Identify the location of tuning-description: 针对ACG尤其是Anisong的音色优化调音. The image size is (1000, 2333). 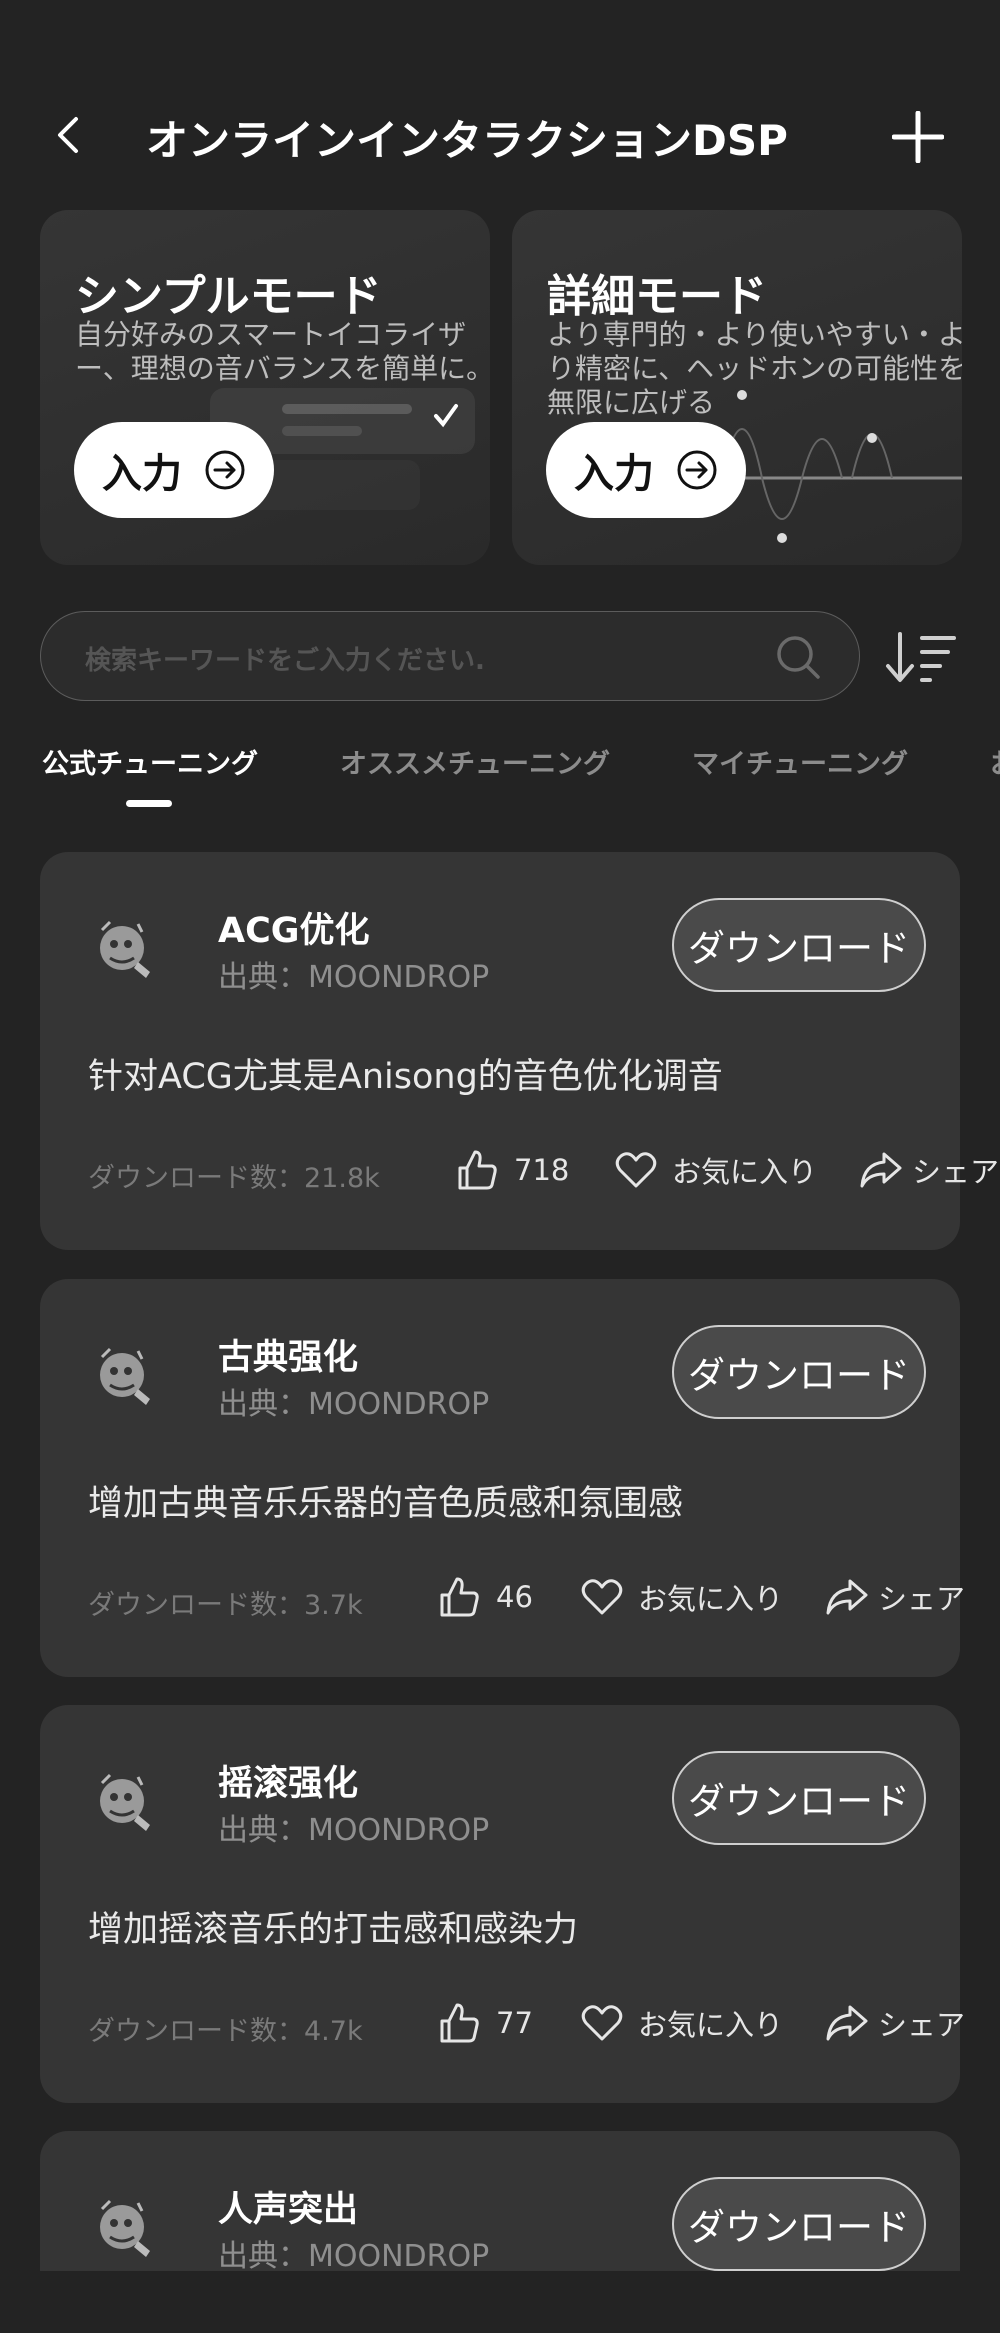
(405, 1077).